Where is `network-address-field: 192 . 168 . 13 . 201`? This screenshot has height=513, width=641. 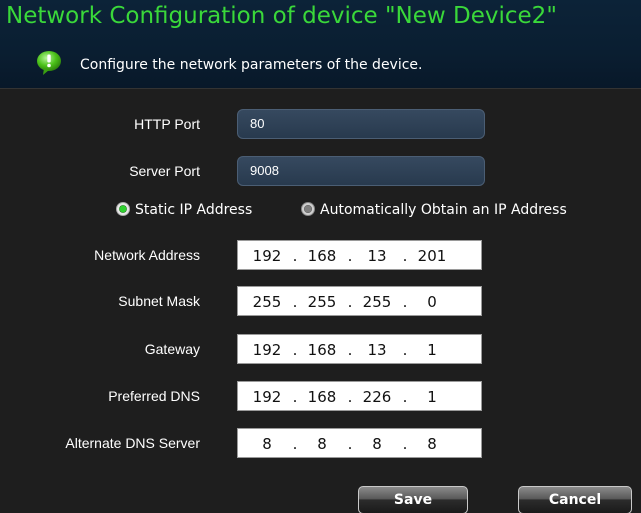
network-address-field: 192 . 168 . 13 . 201 is located at coordinates (359, 255).